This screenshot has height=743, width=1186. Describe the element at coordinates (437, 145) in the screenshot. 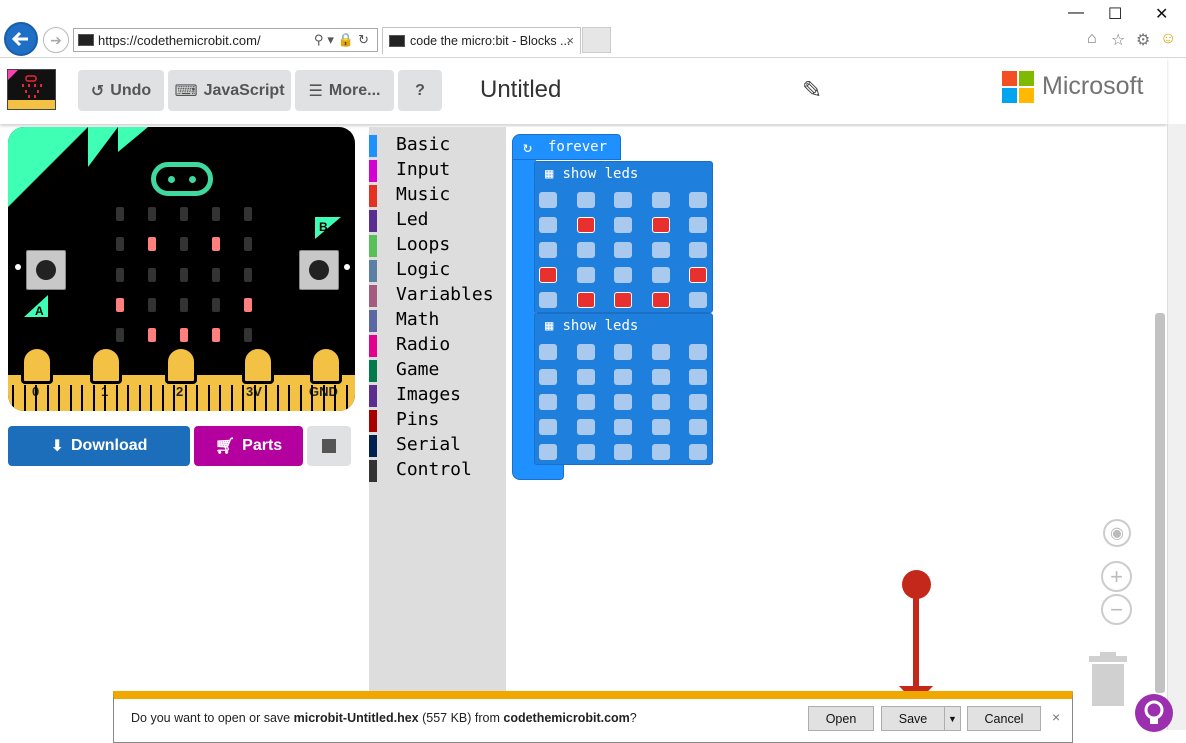

I see `toolbox-category-basic: Basic` at that location.